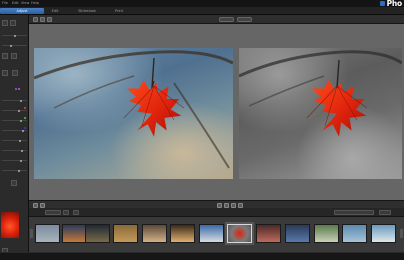 This screenshot has height=260, width=404. What do you see at coordinates (15, 3) in the screenshot?
I see `menu-edit: Edit` at bounding box center [15, 3].